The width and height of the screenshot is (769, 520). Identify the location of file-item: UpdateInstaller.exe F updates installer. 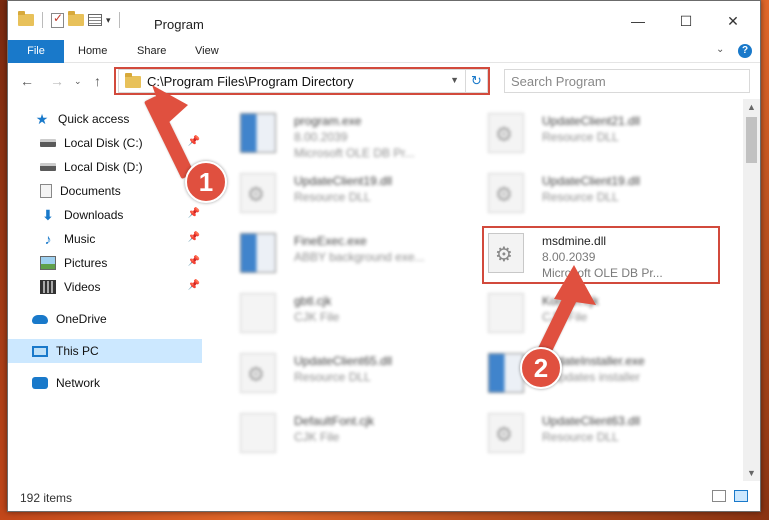
(596, 373).